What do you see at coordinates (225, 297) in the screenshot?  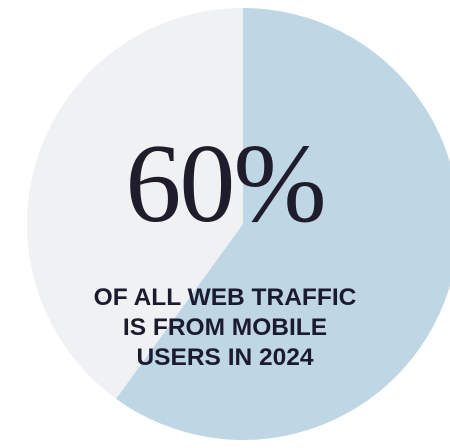 I see `caption-line-1: OF ALL WEB TRAFFIC` at bounding box center [225, 297].